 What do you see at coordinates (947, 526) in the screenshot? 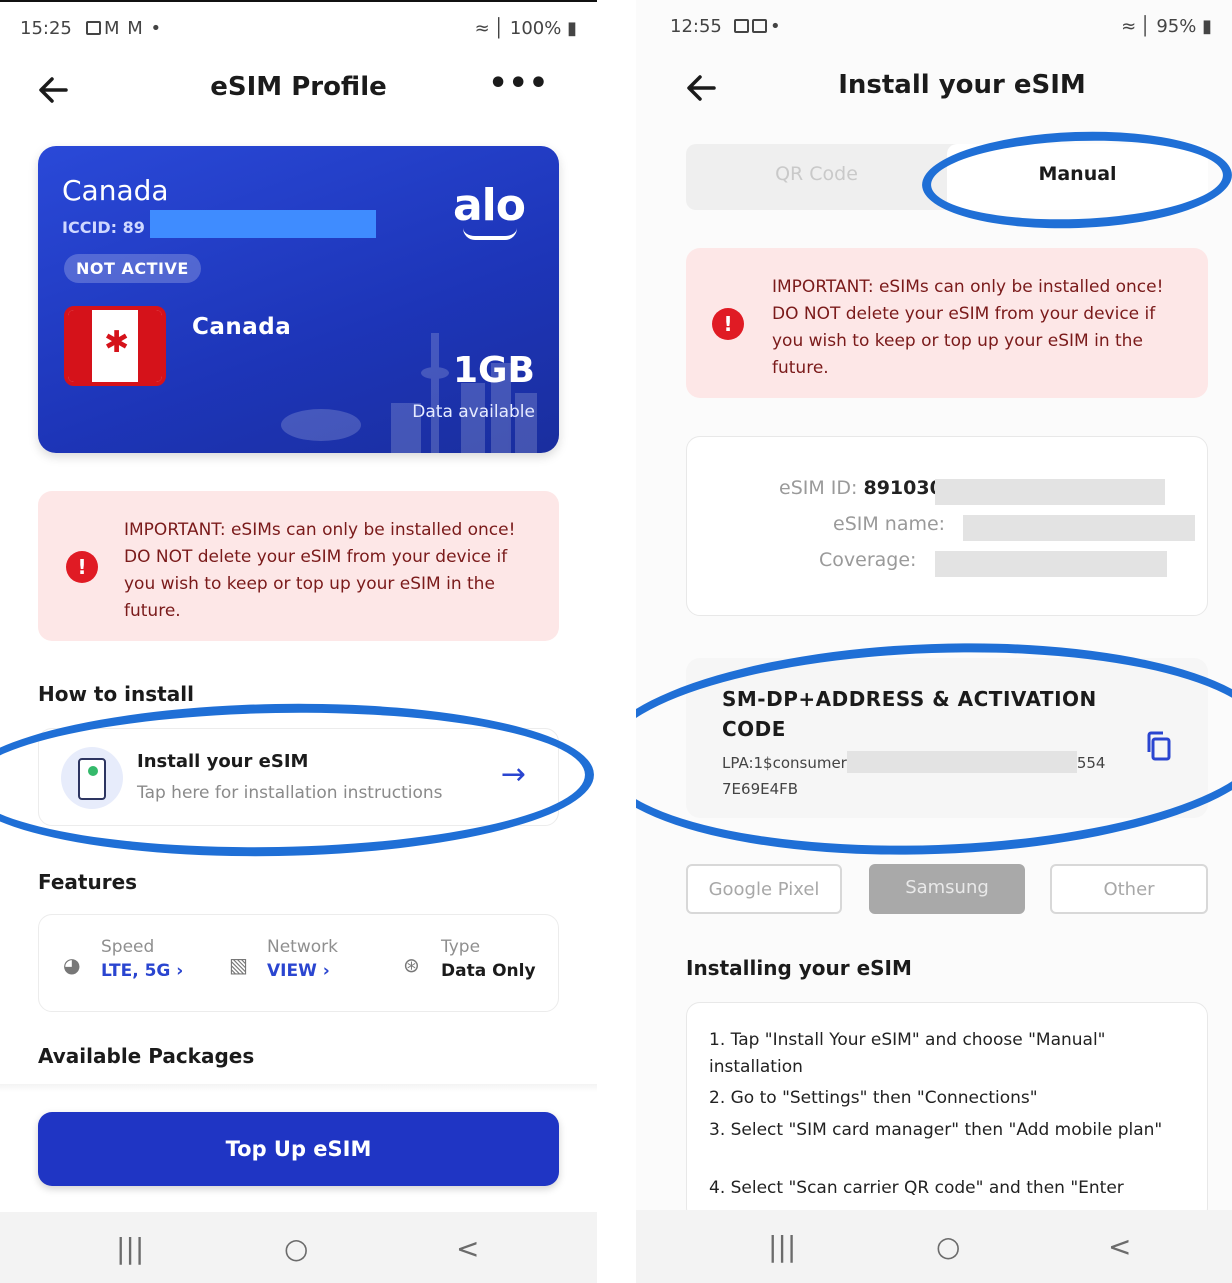
I see `esim-info-card: eSIM ID: 891030 eSIM name: Coverage:` at bounding box center [947, 526].